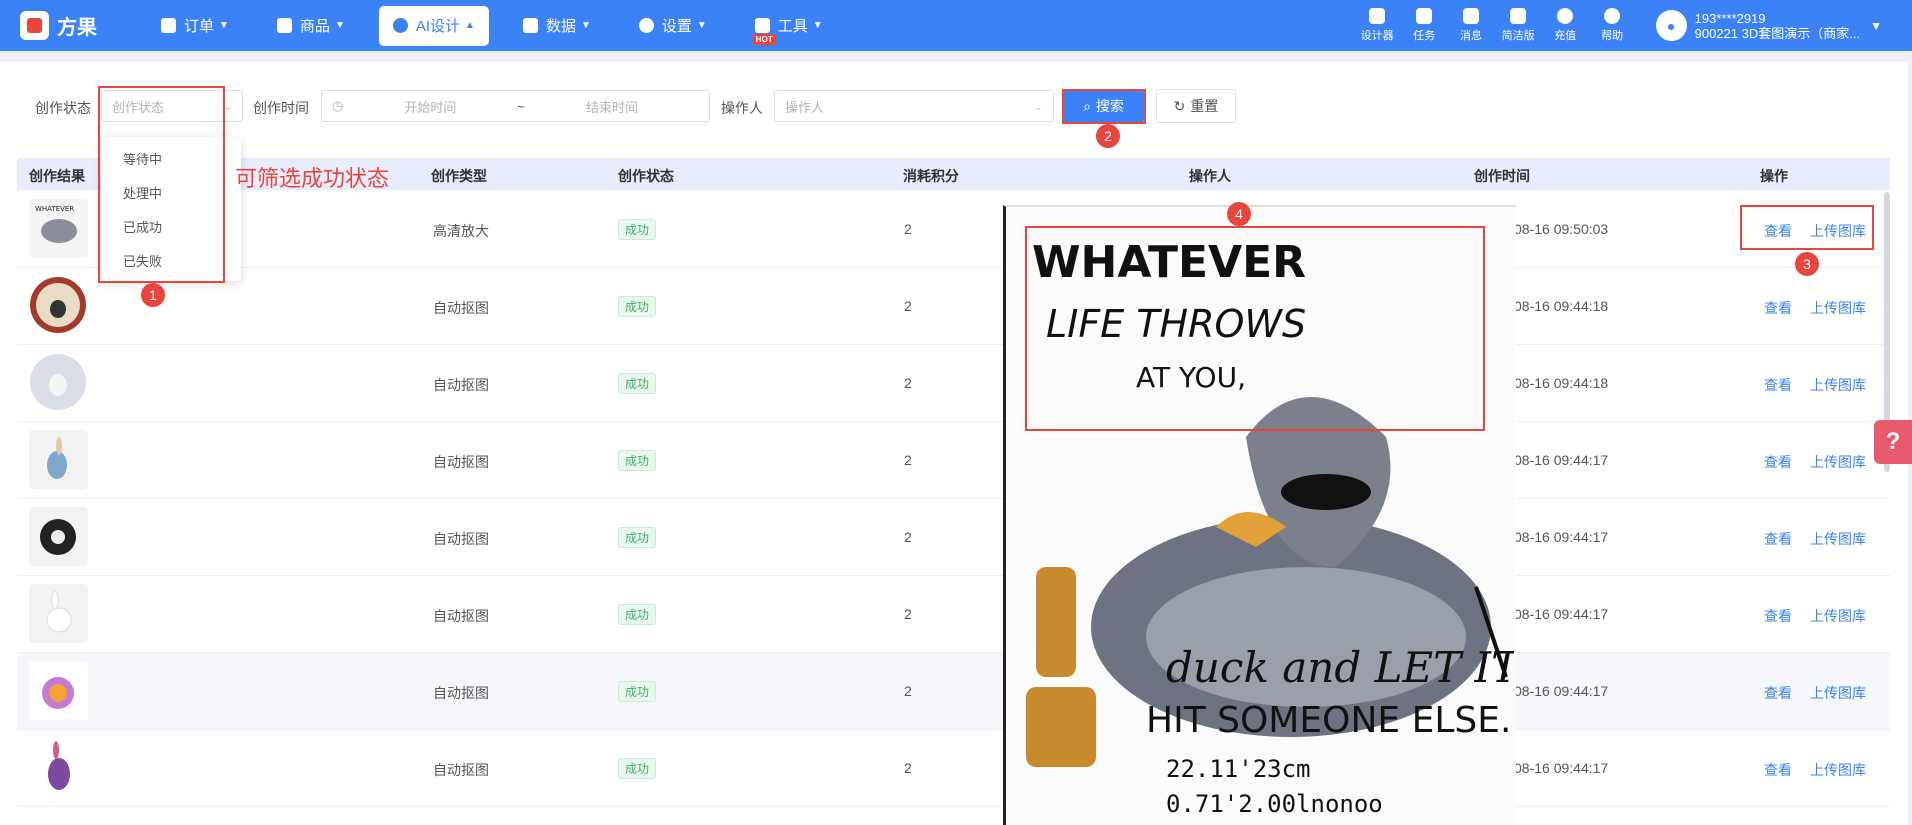 The image size is (1912, 825). Describe the element at coordinates (1565, 36) in the screenshot. I see `tool-label: 充值` at that location.